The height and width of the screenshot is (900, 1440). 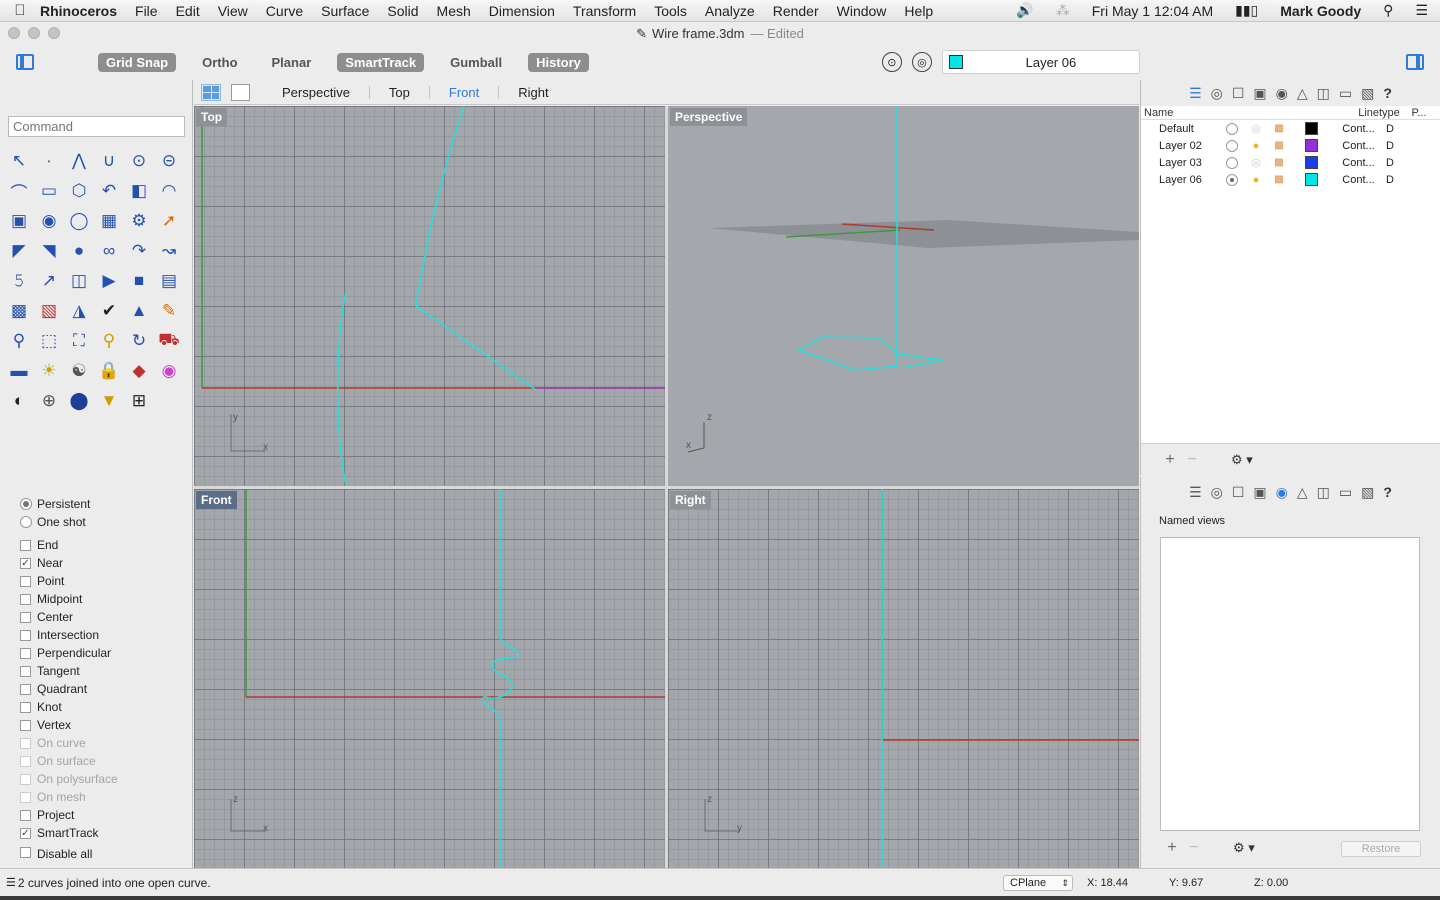 What do you see at coordinates (139, 281) in the screenshot?
I see `cube-tool-icon: ■` at bounding box center [139, 281].